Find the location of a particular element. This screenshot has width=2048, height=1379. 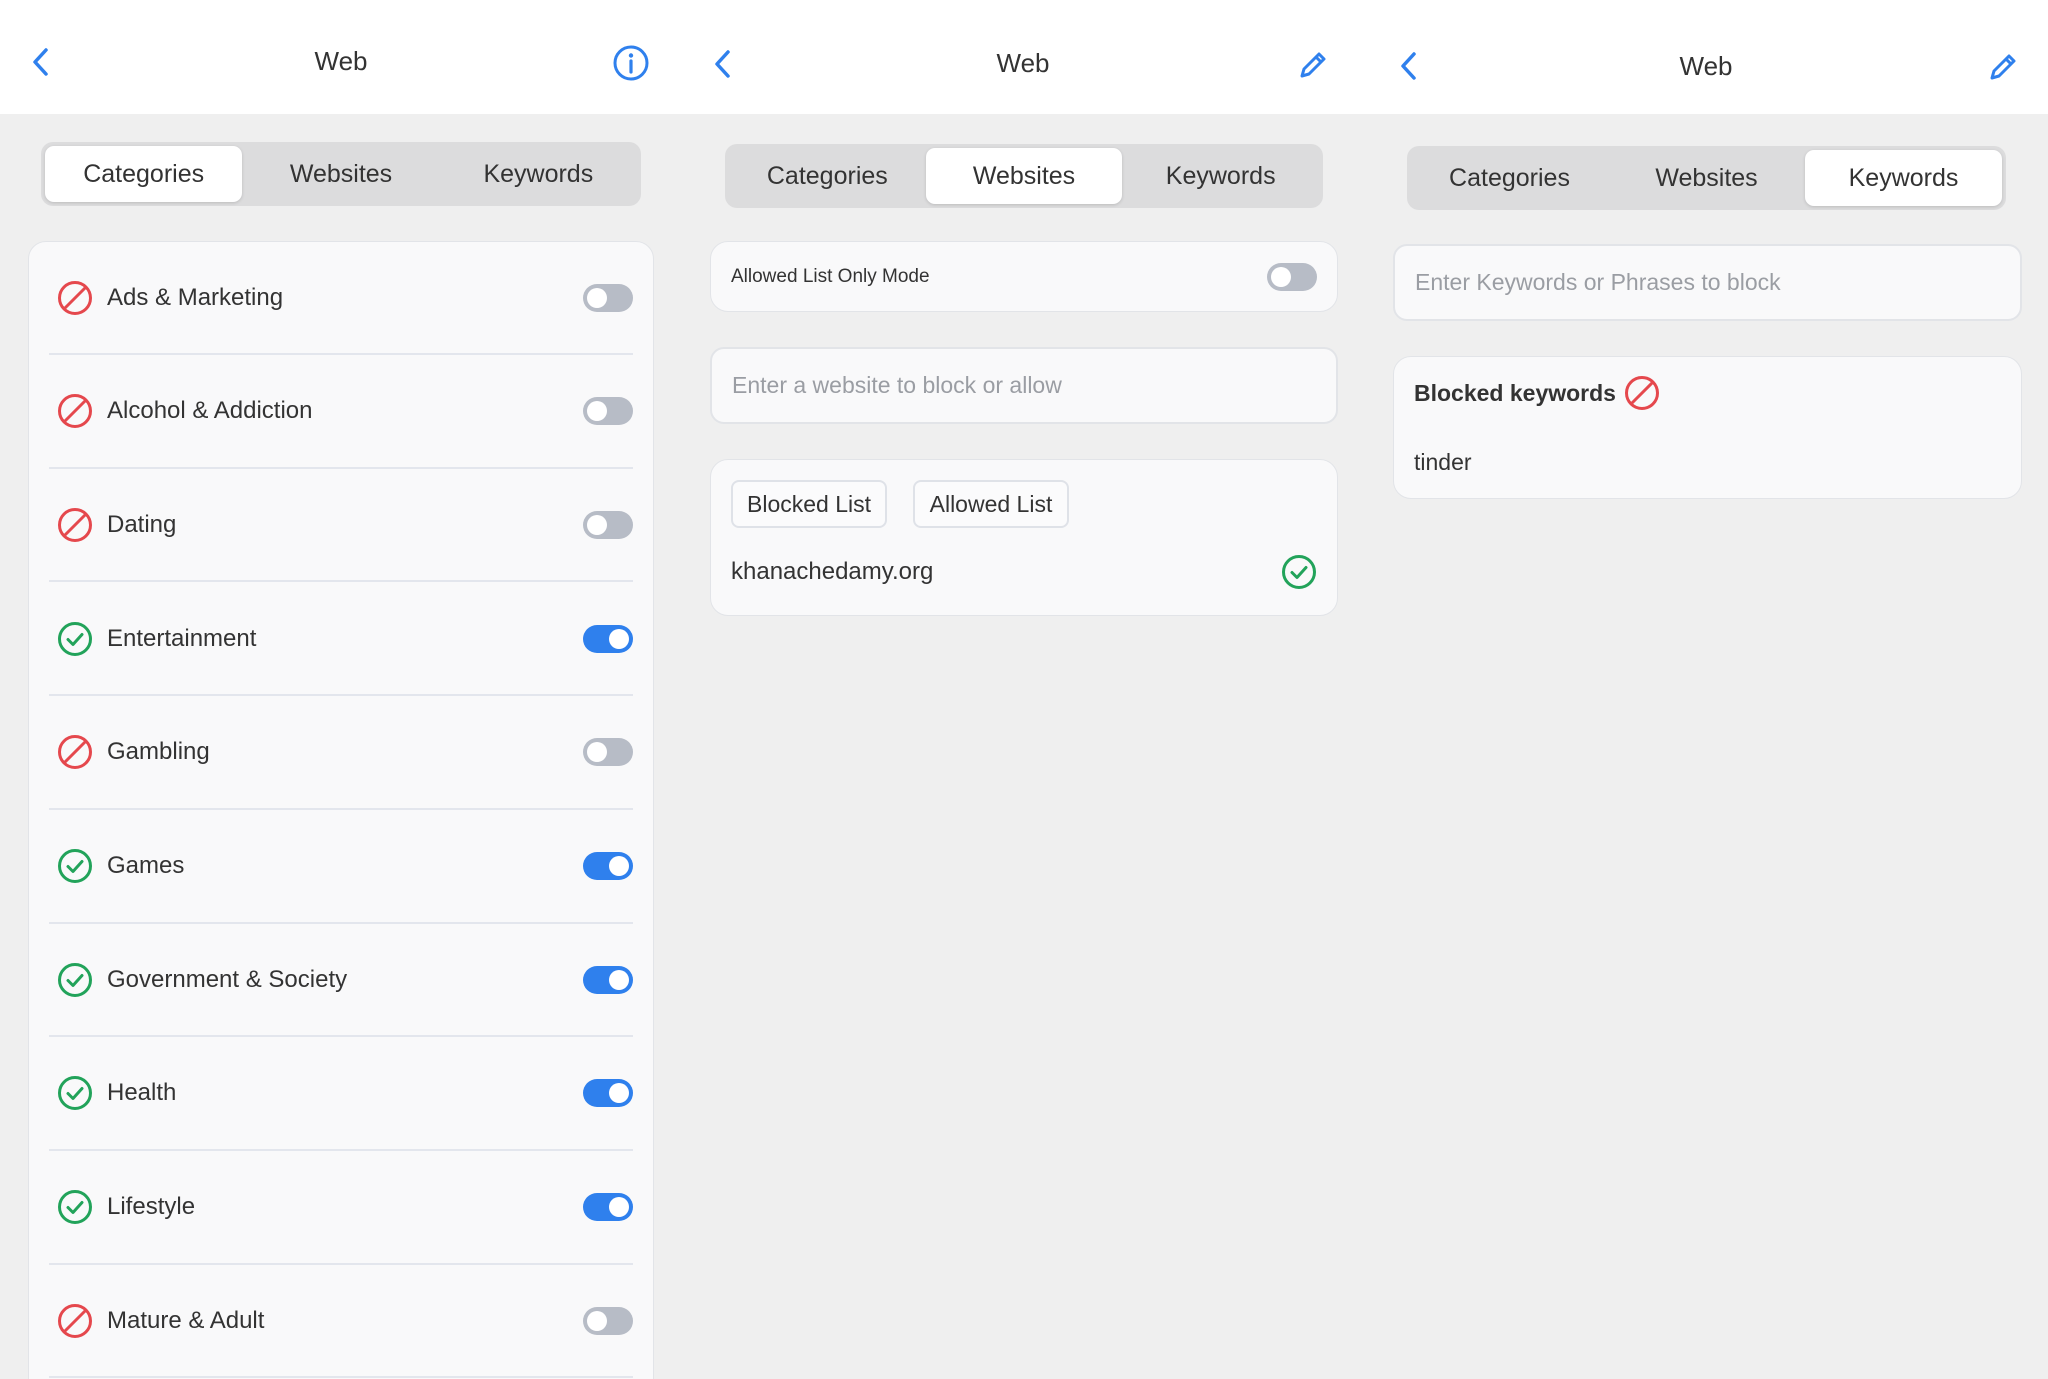

allowed-mode-label: Allowed List Only Mode is located at coordinates (830, 276).